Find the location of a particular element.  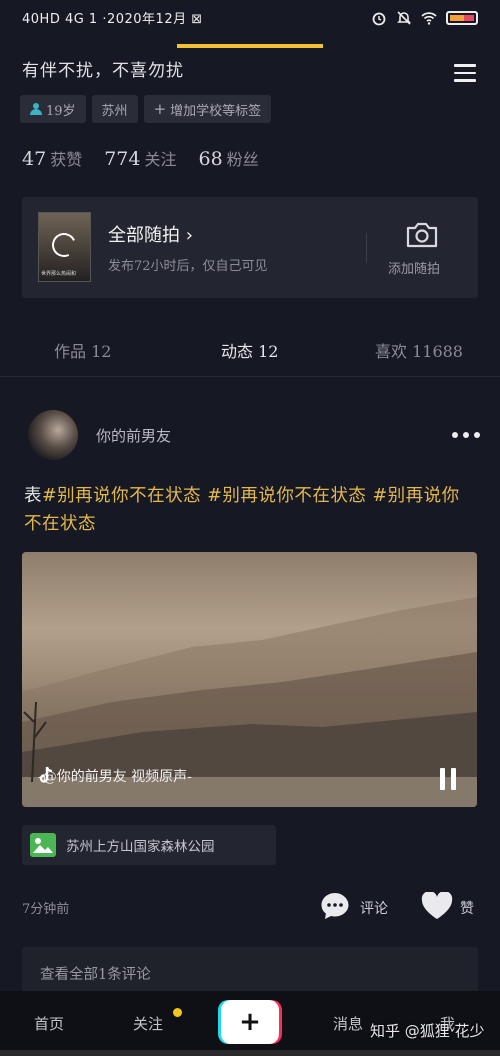

post-author: 你的前男友 is located at coordinates (133, 435).